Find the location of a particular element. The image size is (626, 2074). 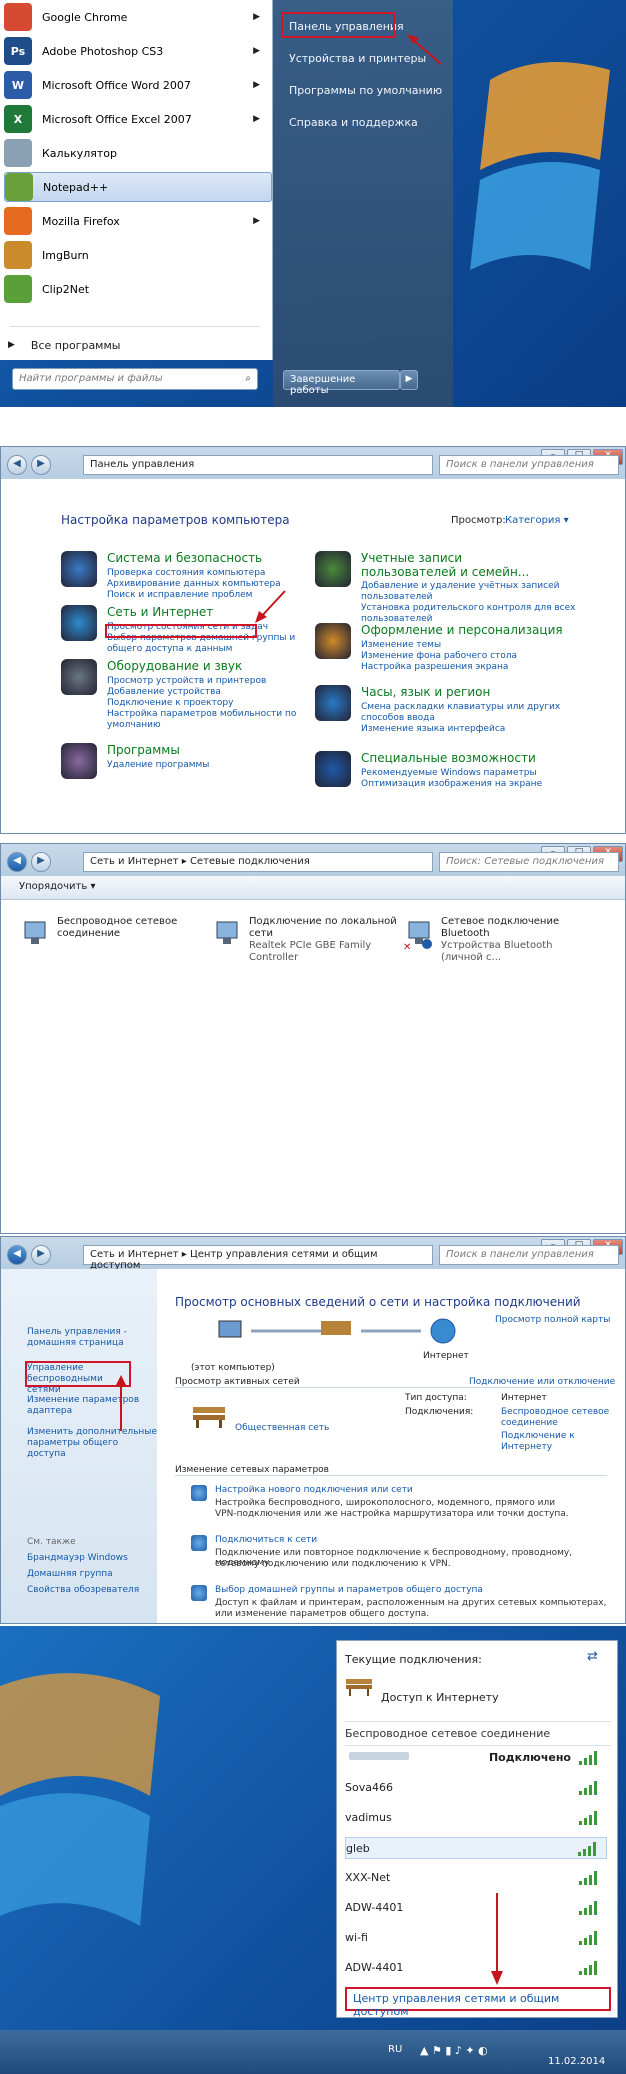

category-title-link: Специальные возможности is located at coordinates (448, 758).